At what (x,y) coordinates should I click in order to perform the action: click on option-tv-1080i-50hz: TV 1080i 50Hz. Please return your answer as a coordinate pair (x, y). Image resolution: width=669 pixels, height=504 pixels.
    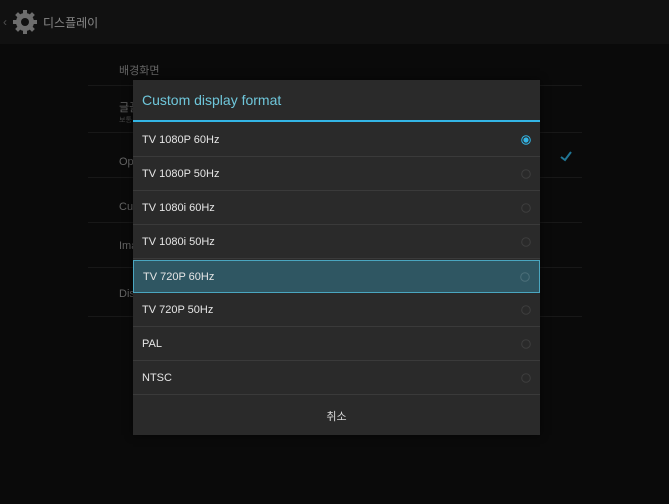
    Looking at the image, I should click on (336, 242).